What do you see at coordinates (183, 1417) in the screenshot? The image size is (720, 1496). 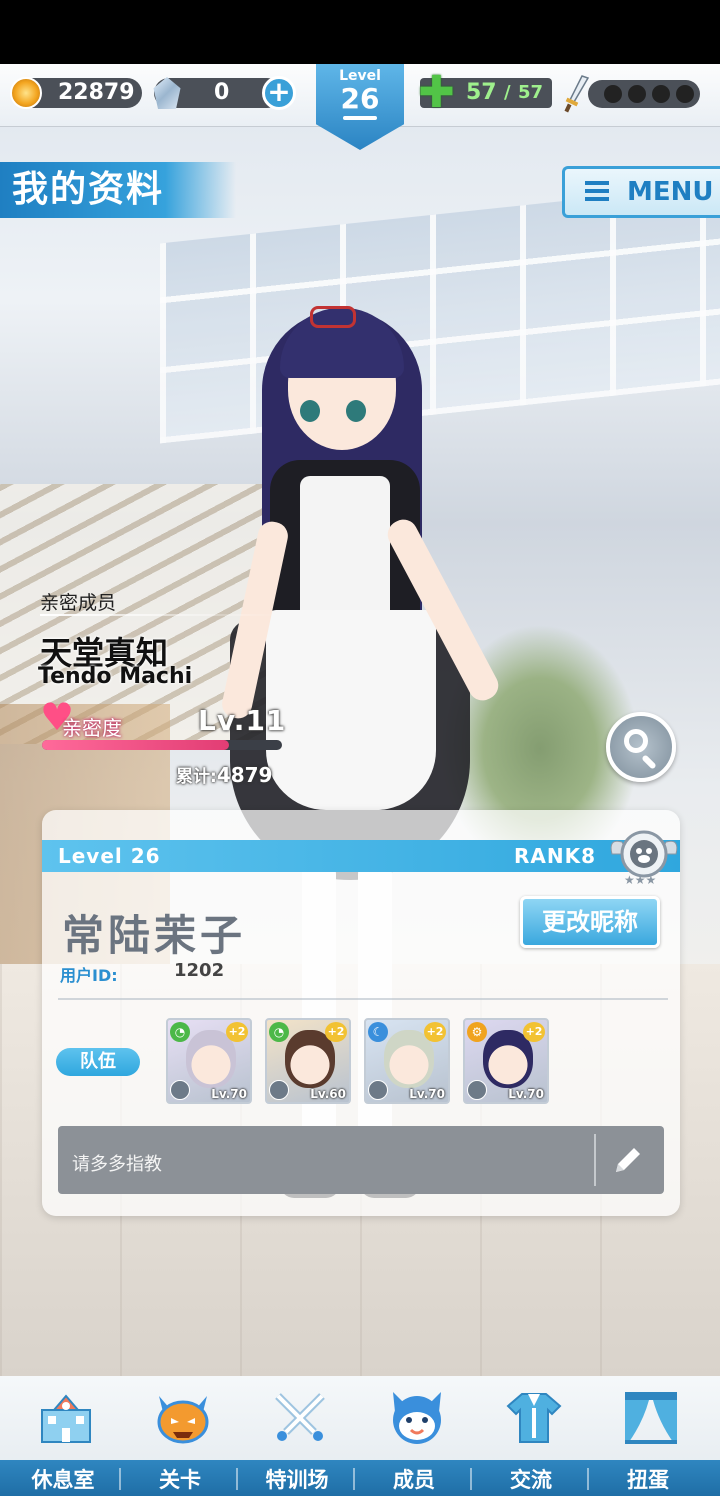 I see `demon-face-icon` at bounding box center [183, 1417].